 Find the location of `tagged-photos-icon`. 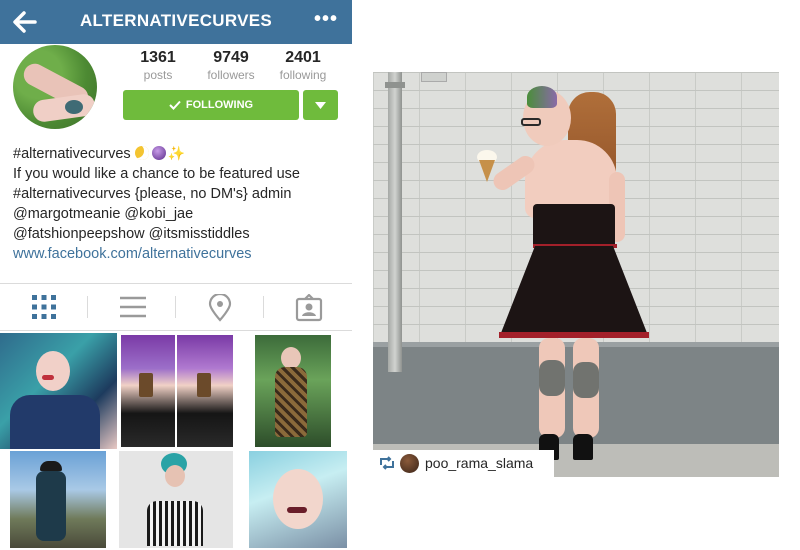

tagged-photos-icon is located at coordinates (309, 308).